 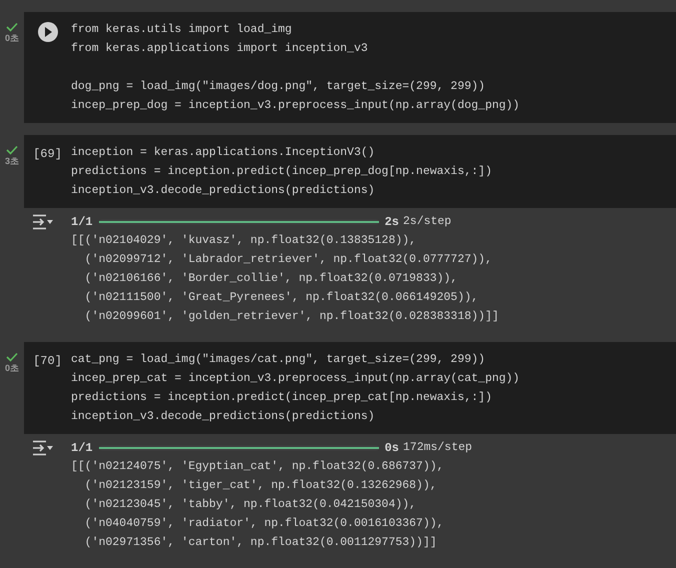 I want to click on code-line: incep_prep_cat = inception_v3.preprocess_input(np.array(cat_png)), so click(x=295, y=379).